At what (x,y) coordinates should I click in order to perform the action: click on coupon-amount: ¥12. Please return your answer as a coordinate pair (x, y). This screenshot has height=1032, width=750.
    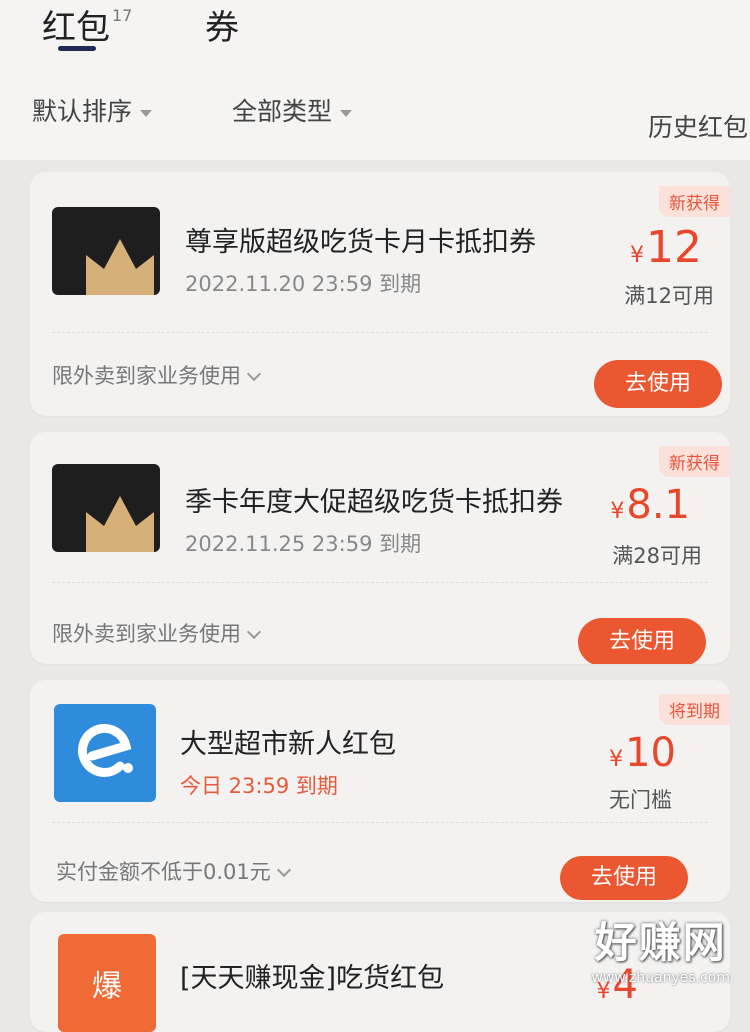
    Looking at the image, I should click on (666, 247).